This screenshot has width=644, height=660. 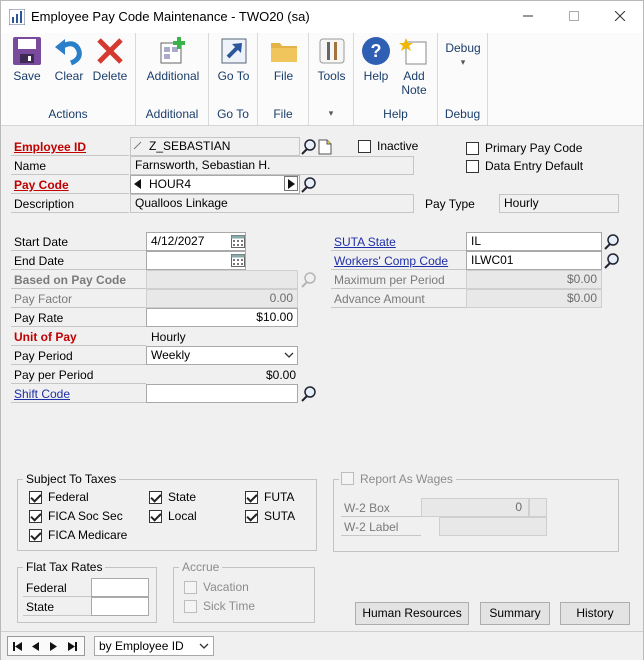 What do you see at coordinates (222, 393) in the screenshot?
I see `shift-code-field` at bounding box center [222, 393].